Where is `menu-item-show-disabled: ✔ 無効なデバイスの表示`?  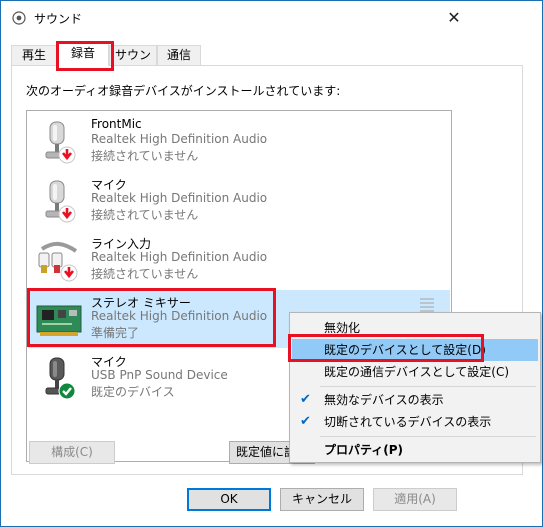 menu-item-show-disabled: ✔ 無効なデバイスの表示 is located at coordinates (415, 400).